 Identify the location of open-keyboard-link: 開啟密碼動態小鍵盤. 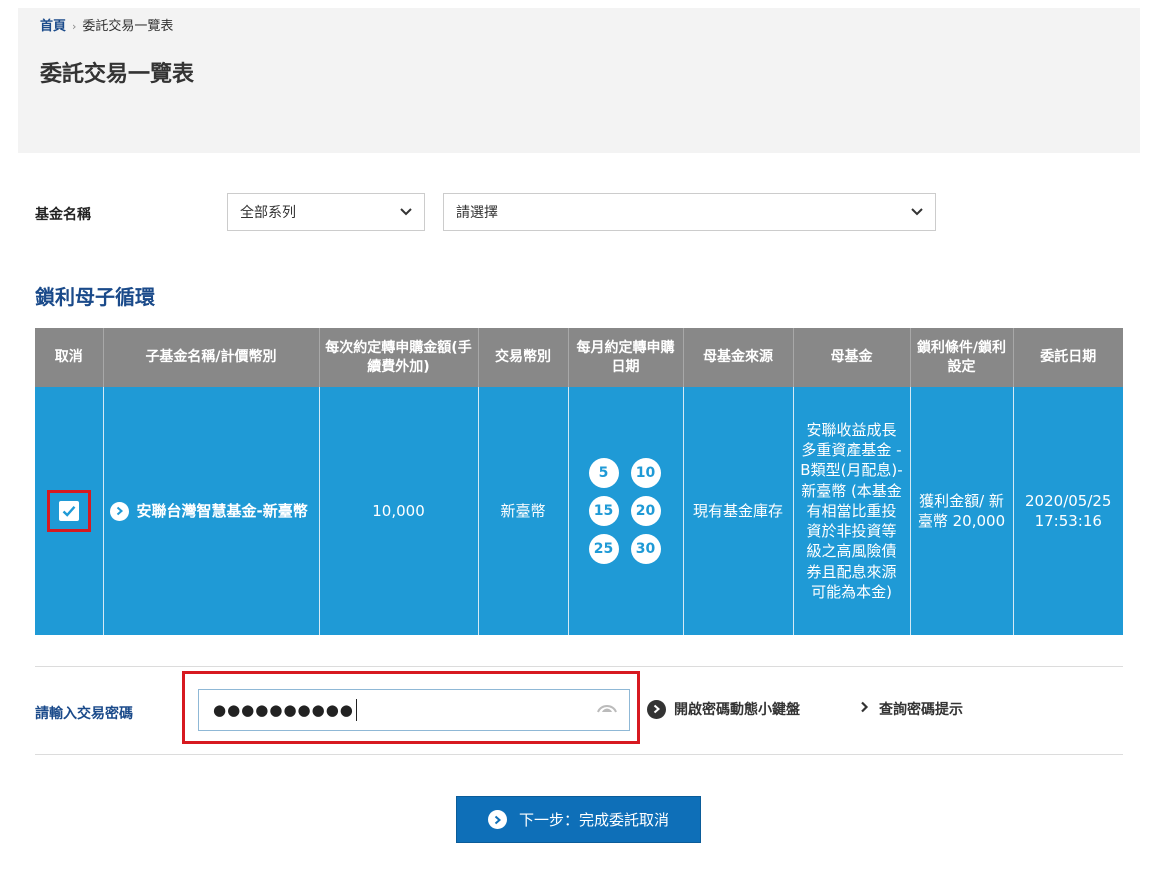
(723, 709).